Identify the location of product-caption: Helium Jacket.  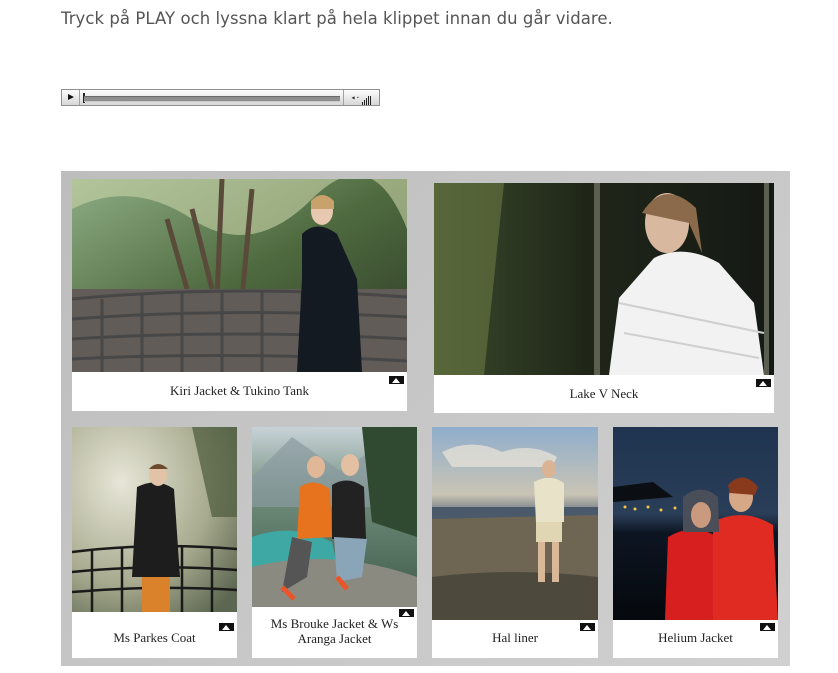
(695, 637).